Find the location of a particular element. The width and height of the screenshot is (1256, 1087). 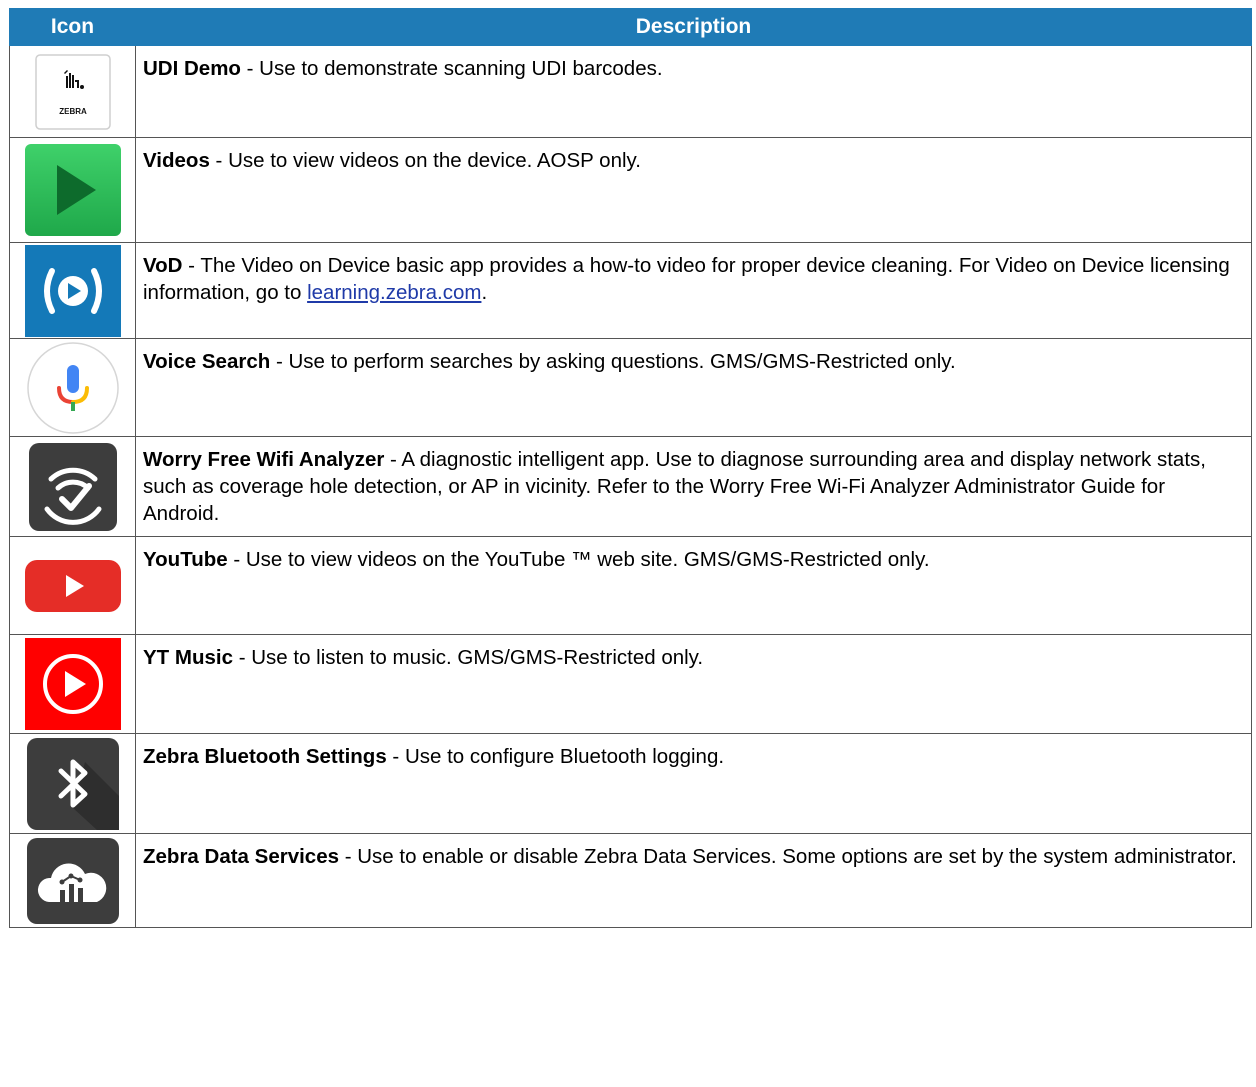

app-name: VoD is located at coordinates (163, 265).